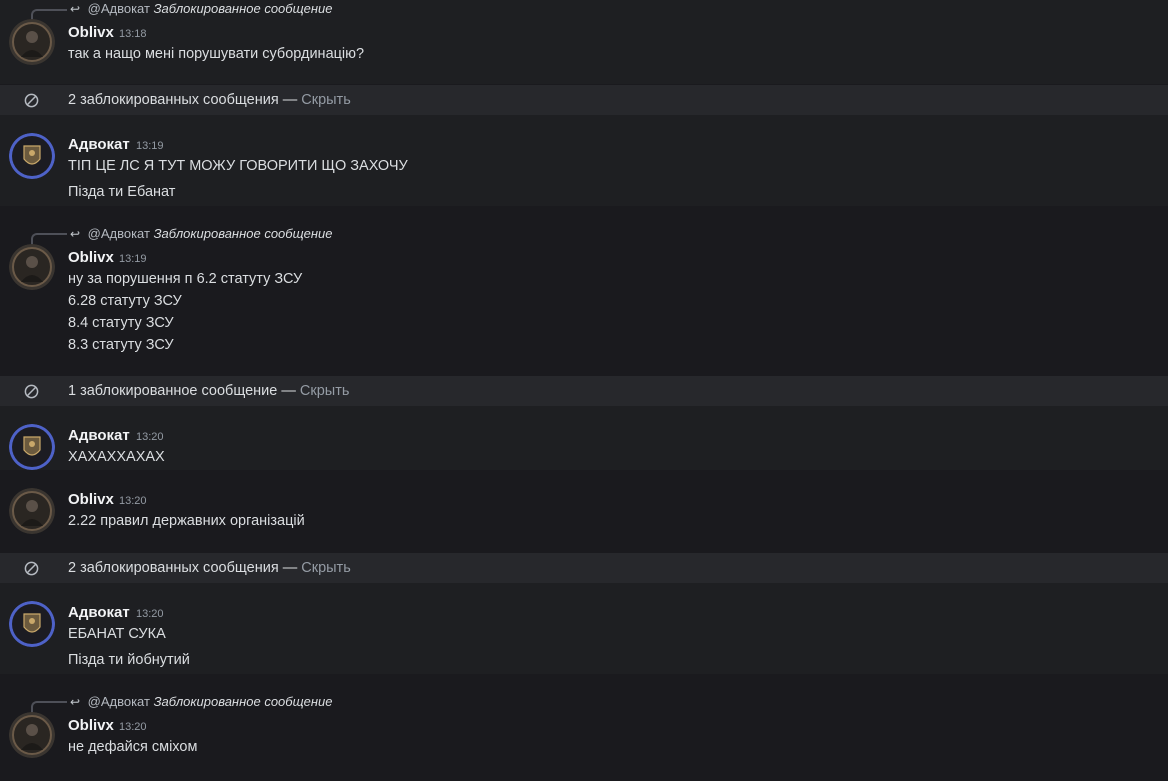 The width and height of the screenshot is (1168, 781). Describe the element at coordinates (116, 457) in the screenshot. I see `message-text: ХАХАХХАХАХ` at that location.